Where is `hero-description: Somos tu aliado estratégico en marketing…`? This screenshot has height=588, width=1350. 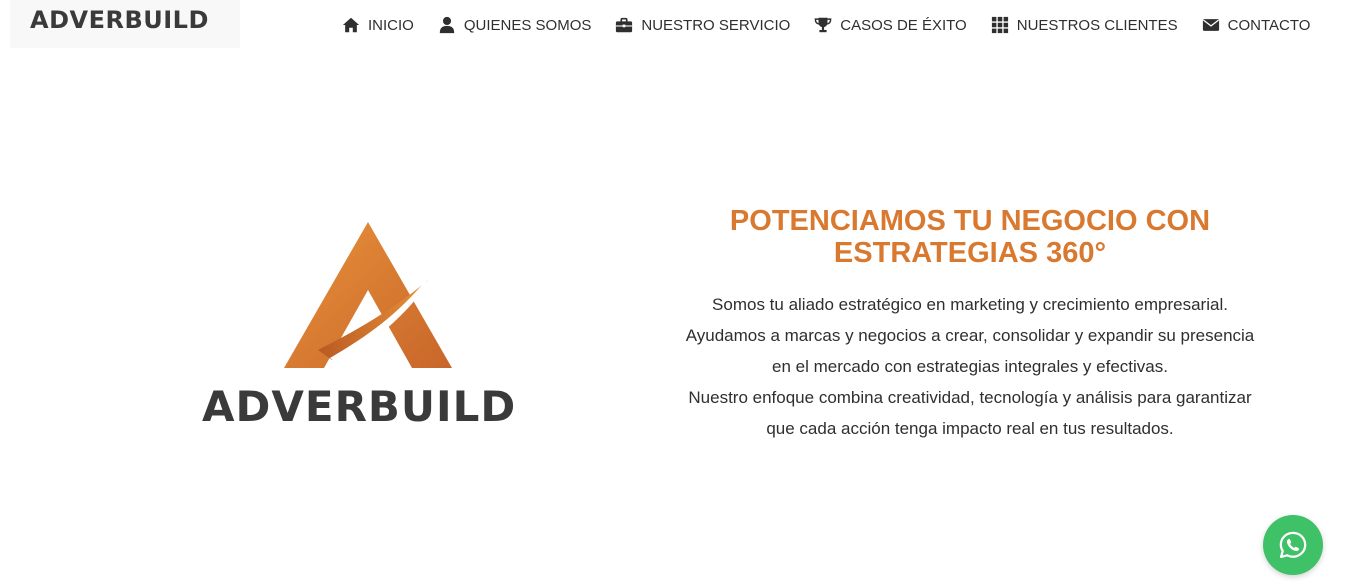
hero-description: Somos tu aliado estratégico en marketing… is located at coordinates (970, 366).